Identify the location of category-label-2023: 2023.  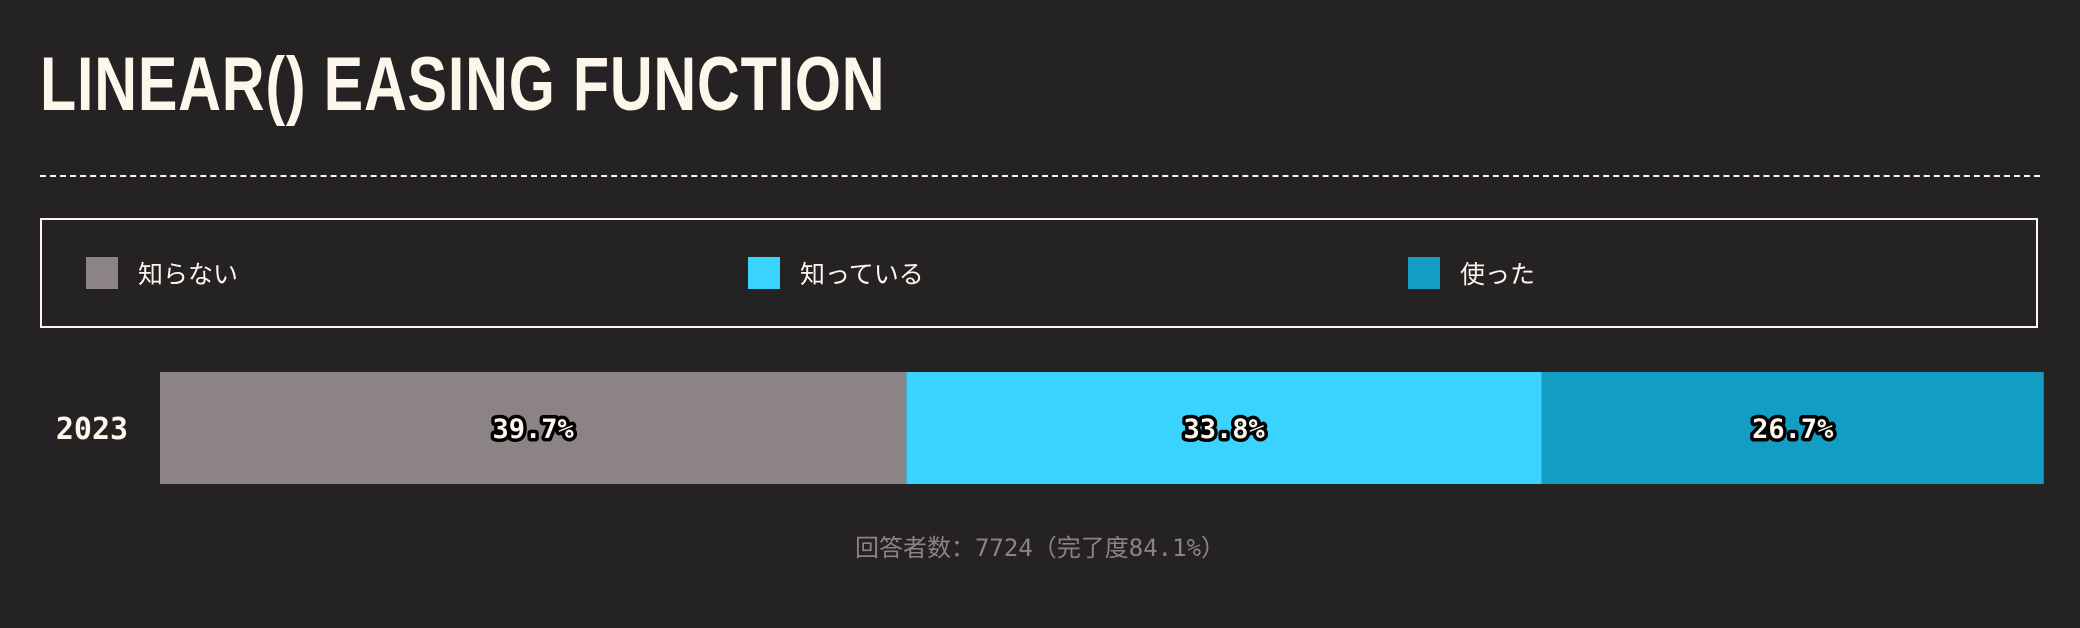
(92, 429).